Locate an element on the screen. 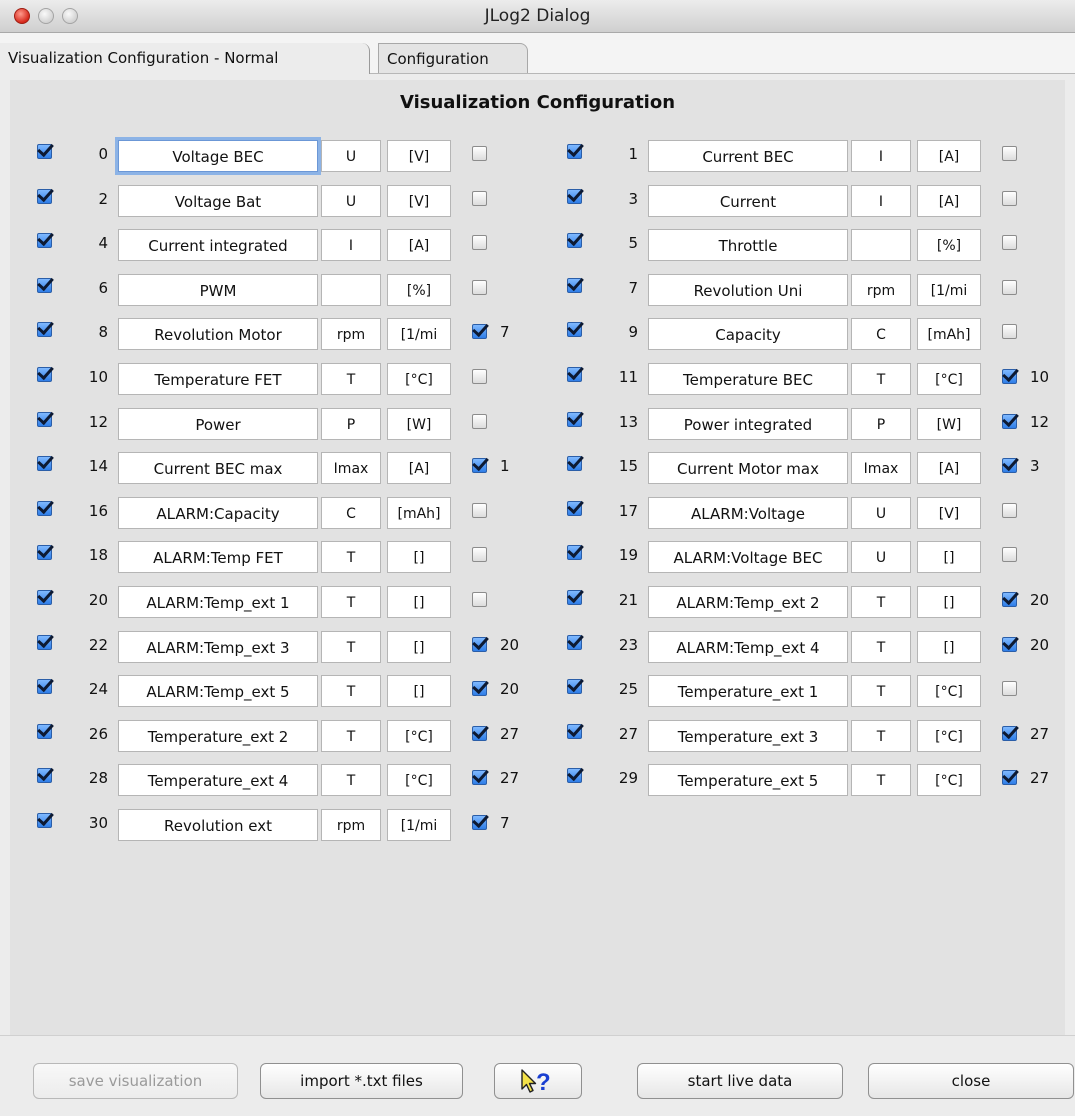  name-field: Temperature_ext 2 is located at coordinates (218, 736).